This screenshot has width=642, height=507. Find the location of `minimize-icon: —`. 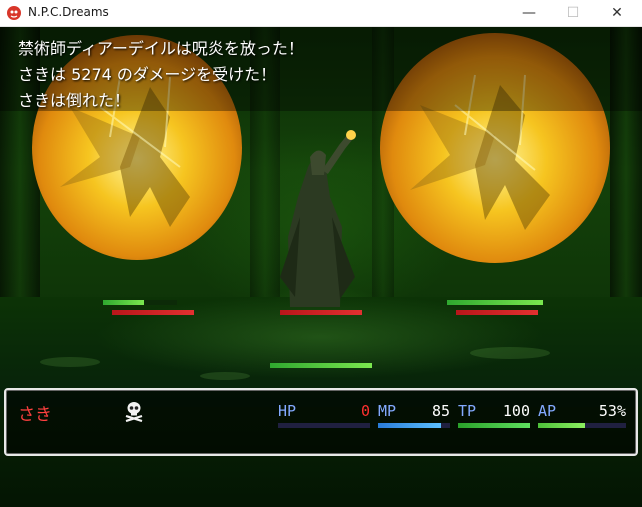

minimize-icon: — is located at coordinates (529, 13).